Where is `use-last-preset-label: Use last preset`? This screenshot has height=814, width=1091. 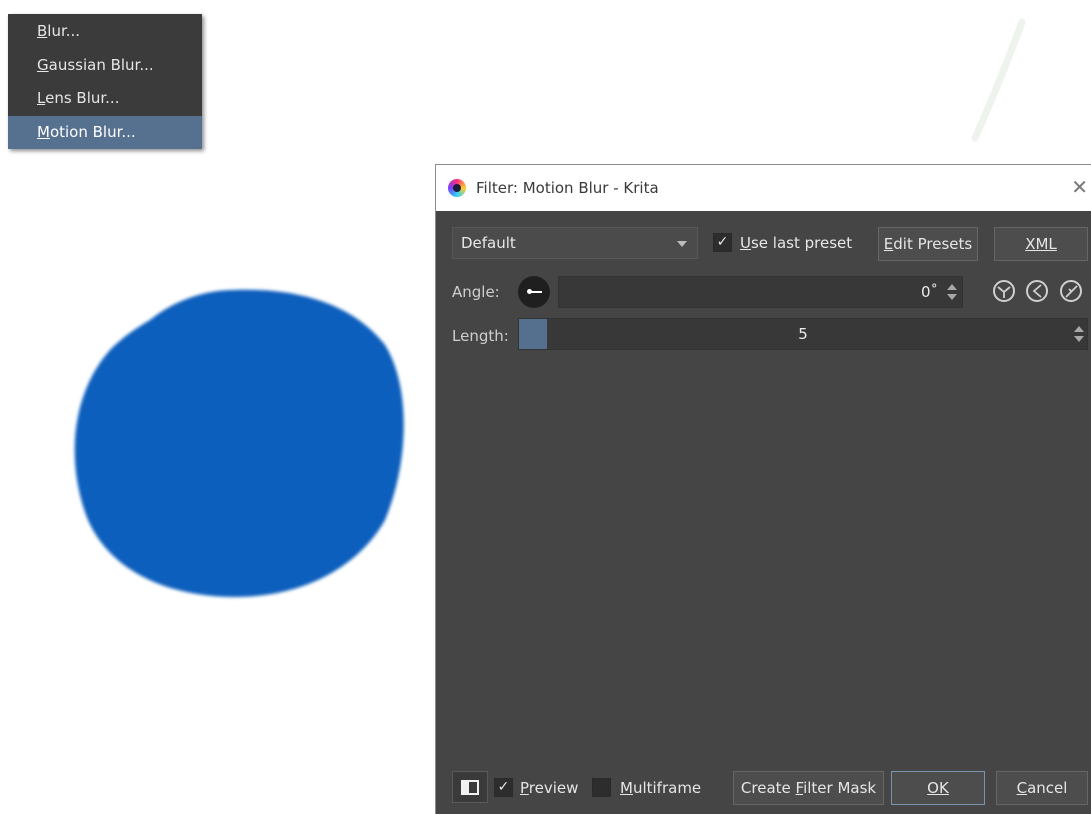
use-last-preset-label: Use last preset is located at coordinates (796, 243).